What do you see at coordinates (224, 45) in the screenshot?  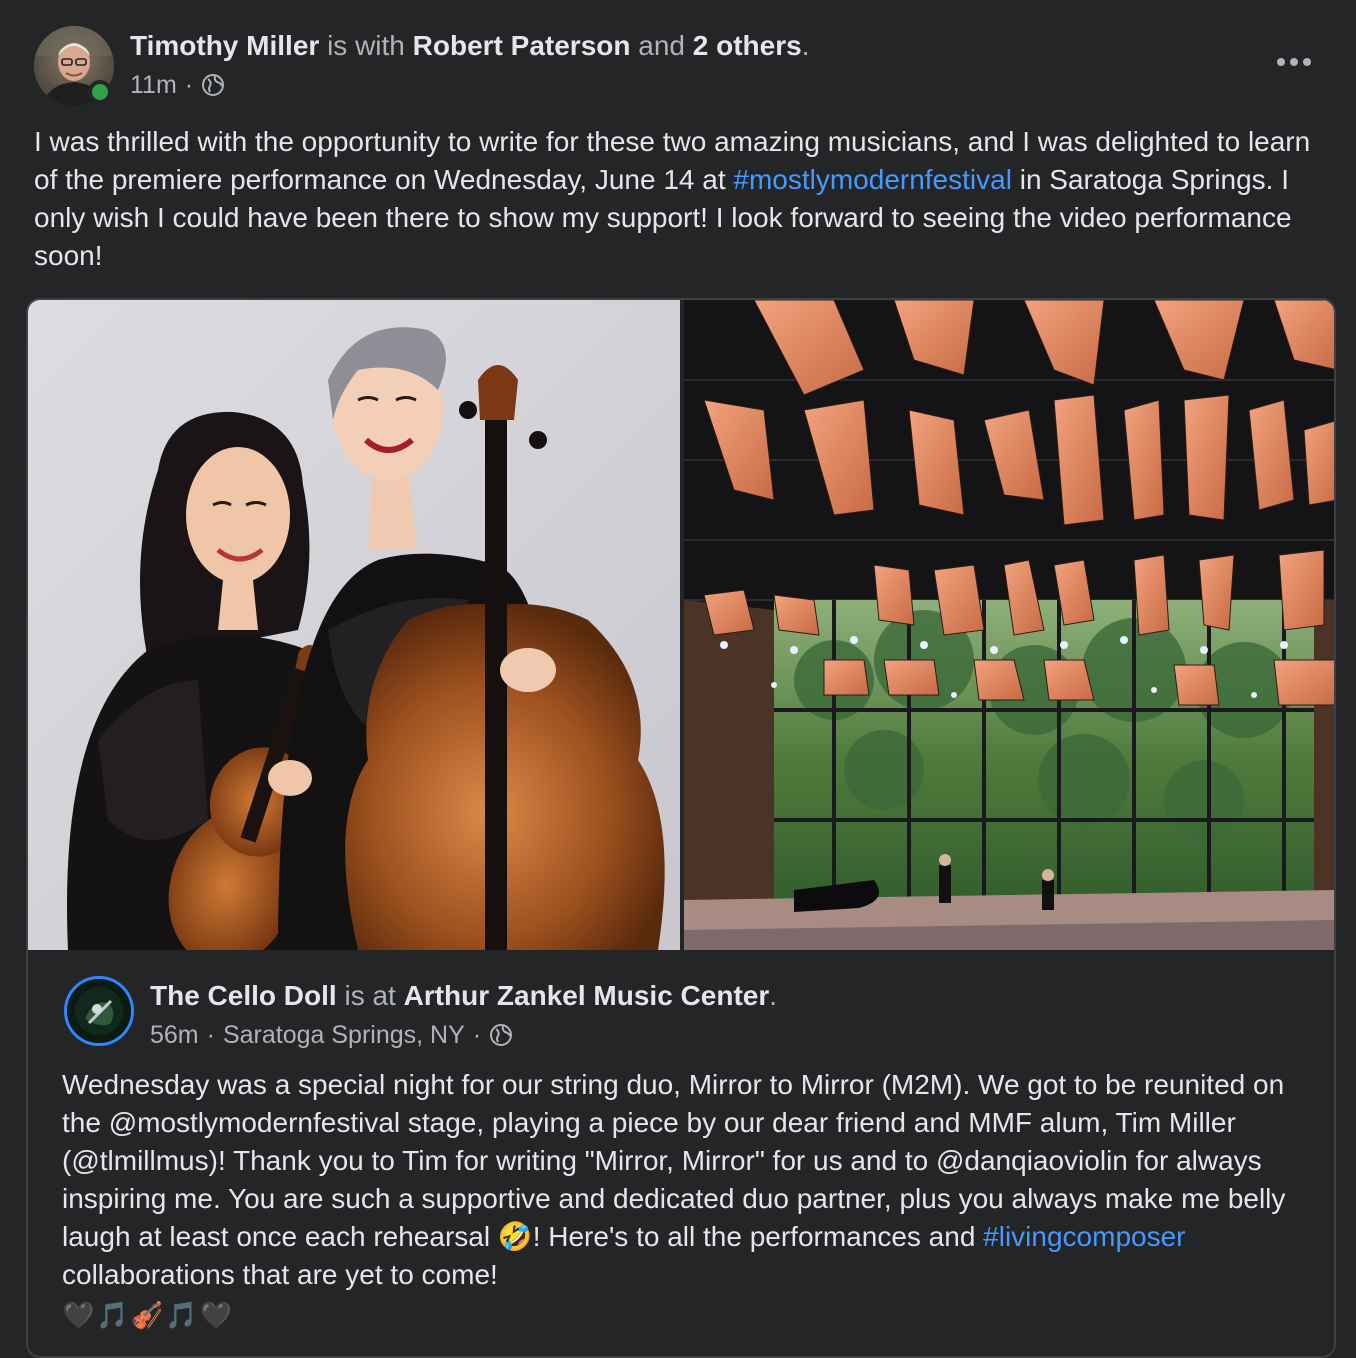 I see `author-name: Timothy Miller` at bounding box center [224, 45].